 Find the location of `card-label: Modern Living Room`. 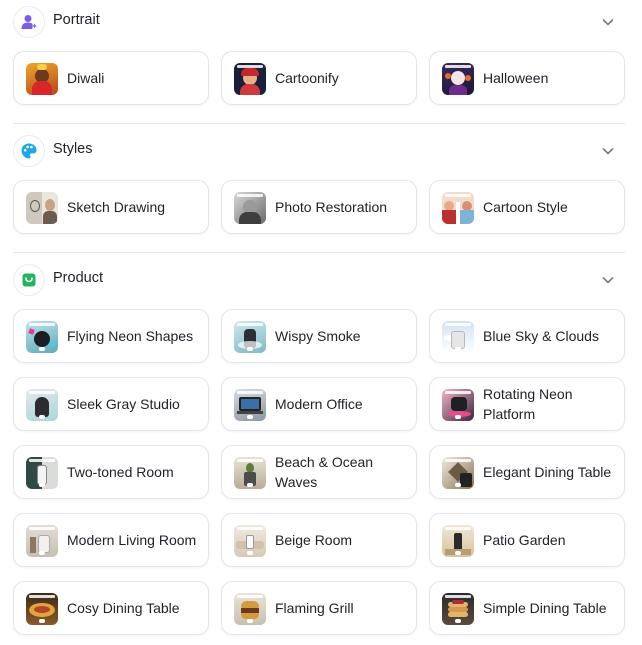

card-label: Modern Living Room is located at coordinates (132, 540).